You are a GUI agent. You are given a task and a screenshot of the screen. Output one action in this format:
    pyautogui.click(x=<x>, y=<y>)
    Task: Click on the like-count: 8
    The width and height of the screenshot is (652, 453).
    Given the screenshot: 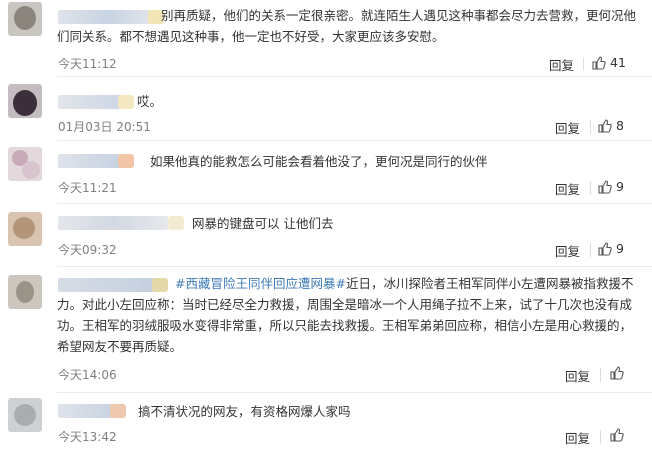 What is the action you would take?
    pyautogui.click(x=620, y=125)
    